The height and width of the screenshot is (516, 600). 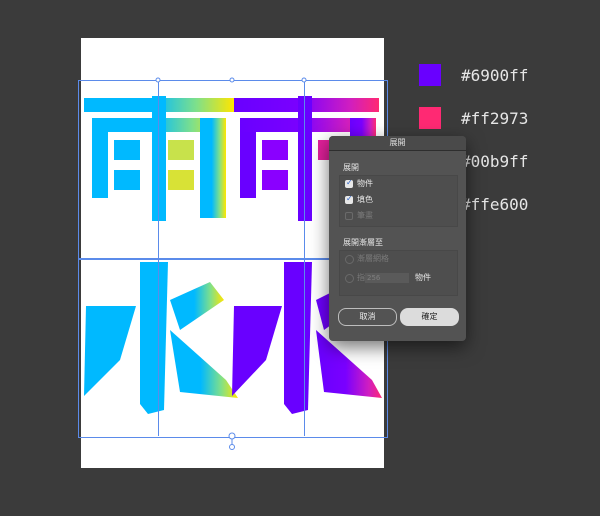 What do you see at coordinates (365, 199) in the screenshot?
I see `fill-checkbox-label: 填色` at bounding box center [365, 199].